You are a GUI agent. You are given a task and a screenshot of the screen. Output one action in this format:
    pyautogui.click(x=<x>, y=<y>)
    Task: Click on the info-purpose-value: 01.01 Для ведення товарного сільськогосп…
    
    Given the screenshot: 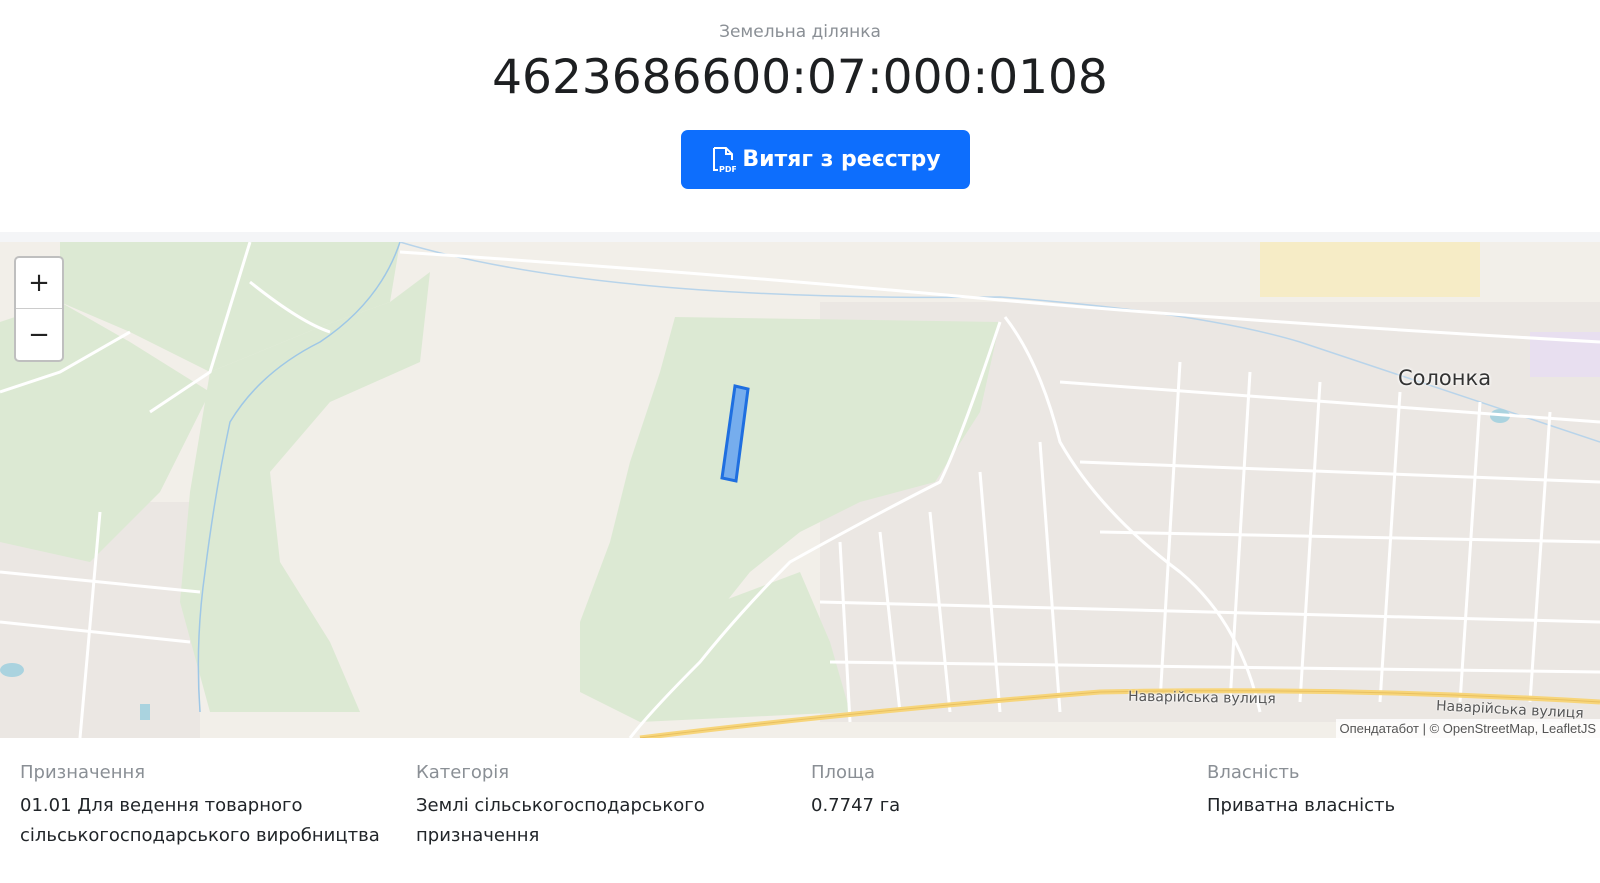 What is the action you would take?
    pyautogui.click(x=200, y=820)
    